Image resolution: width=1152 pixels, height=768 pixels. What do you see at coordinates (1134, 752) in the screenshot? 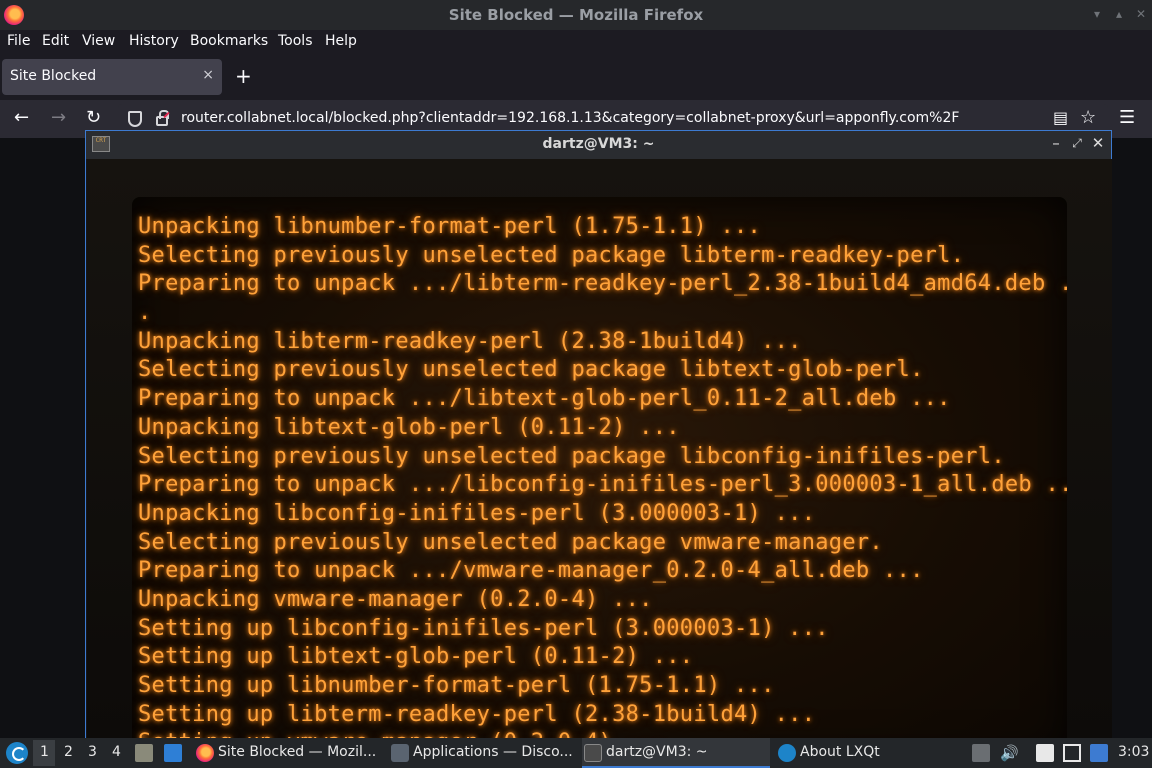
I see `clock: 3:03` at bounding box center [1134, 752].